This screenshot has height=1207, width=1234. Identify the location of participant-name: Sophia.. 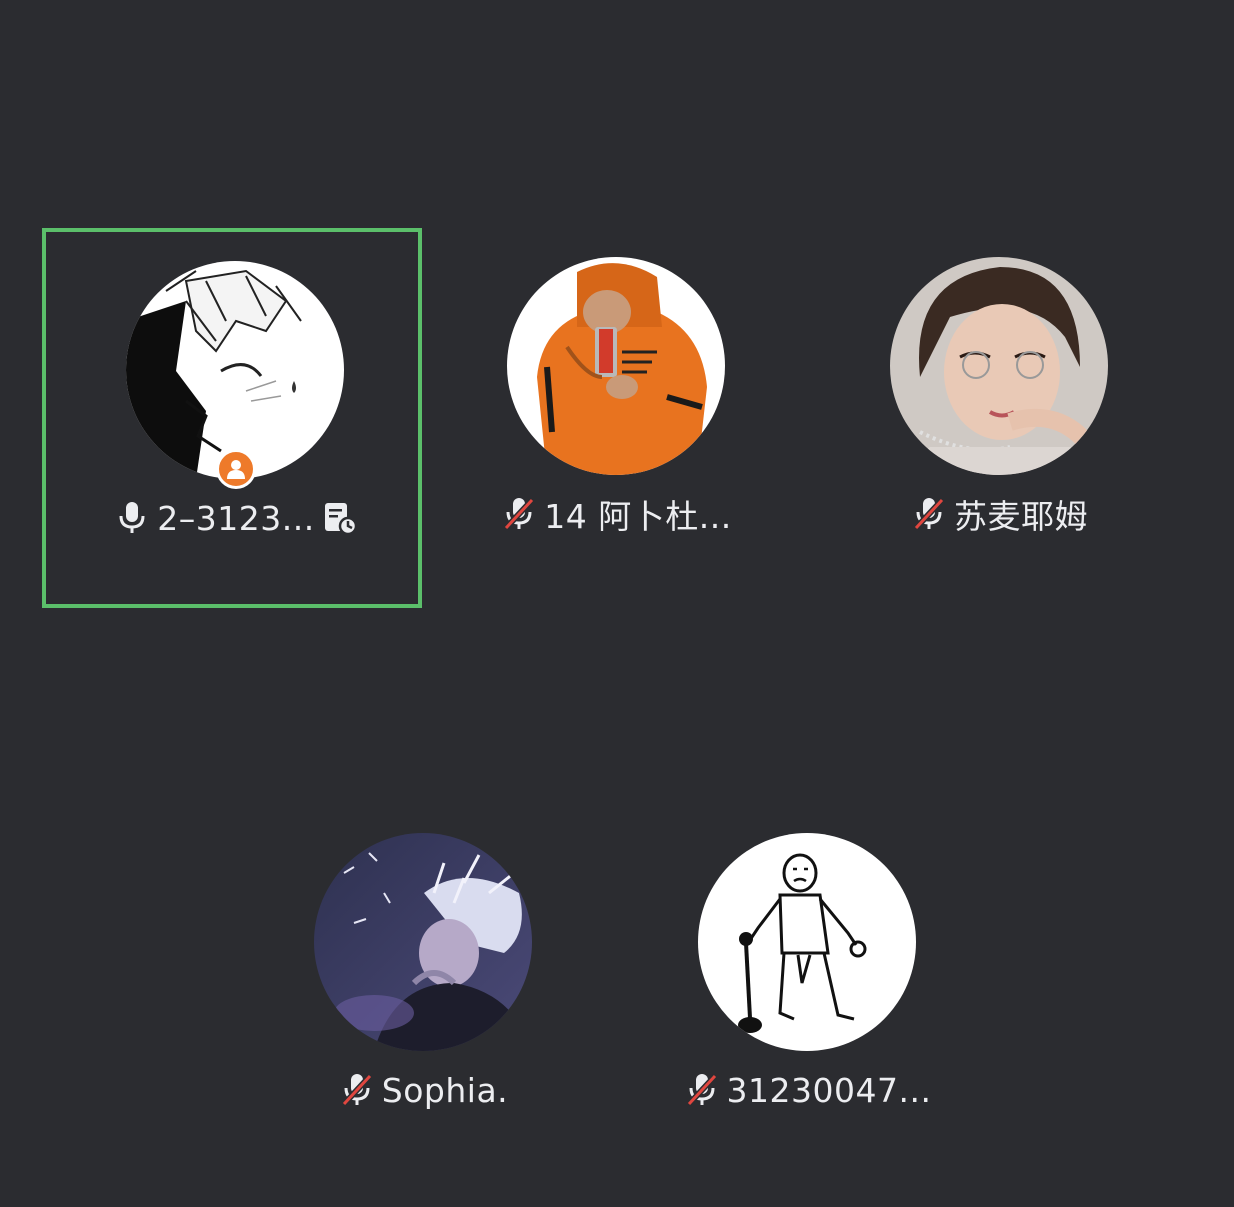
(445, 1090).